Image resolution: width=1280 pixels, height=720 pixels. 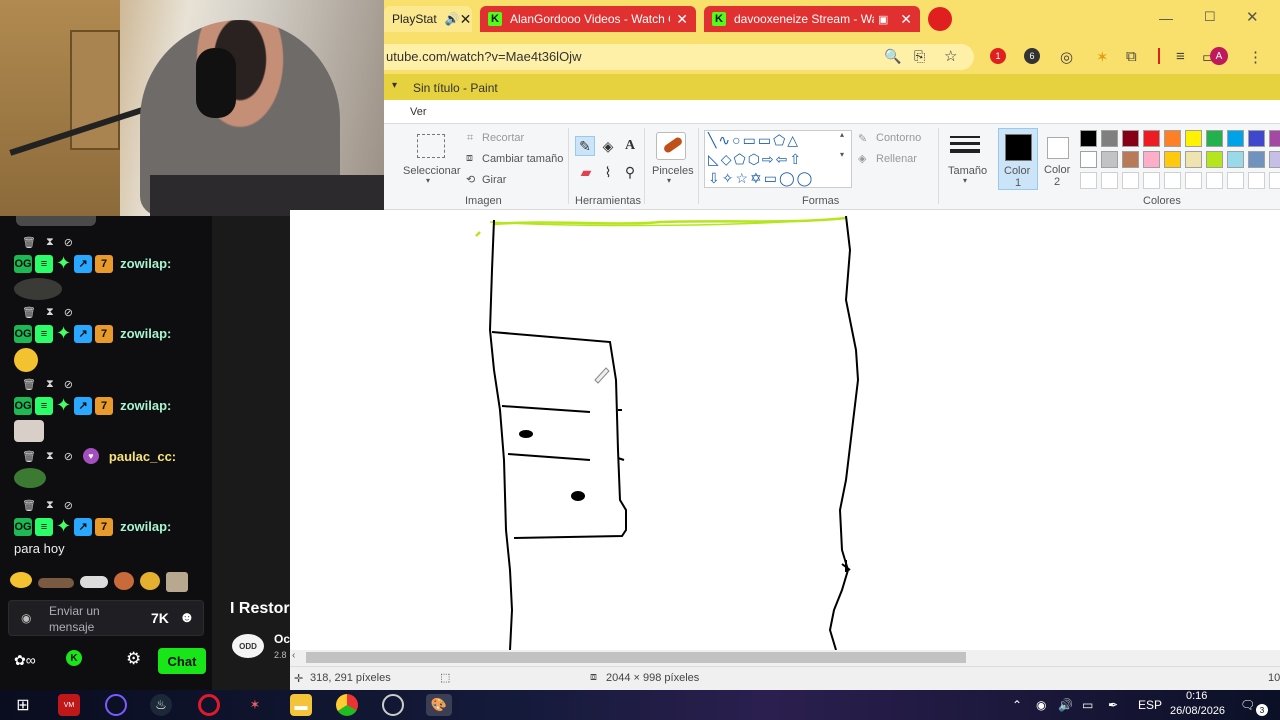 What do you see at coordinates (161, 705) in the screenshot?
I see `steam-icon: ♨` at bounding box center [161, 705].